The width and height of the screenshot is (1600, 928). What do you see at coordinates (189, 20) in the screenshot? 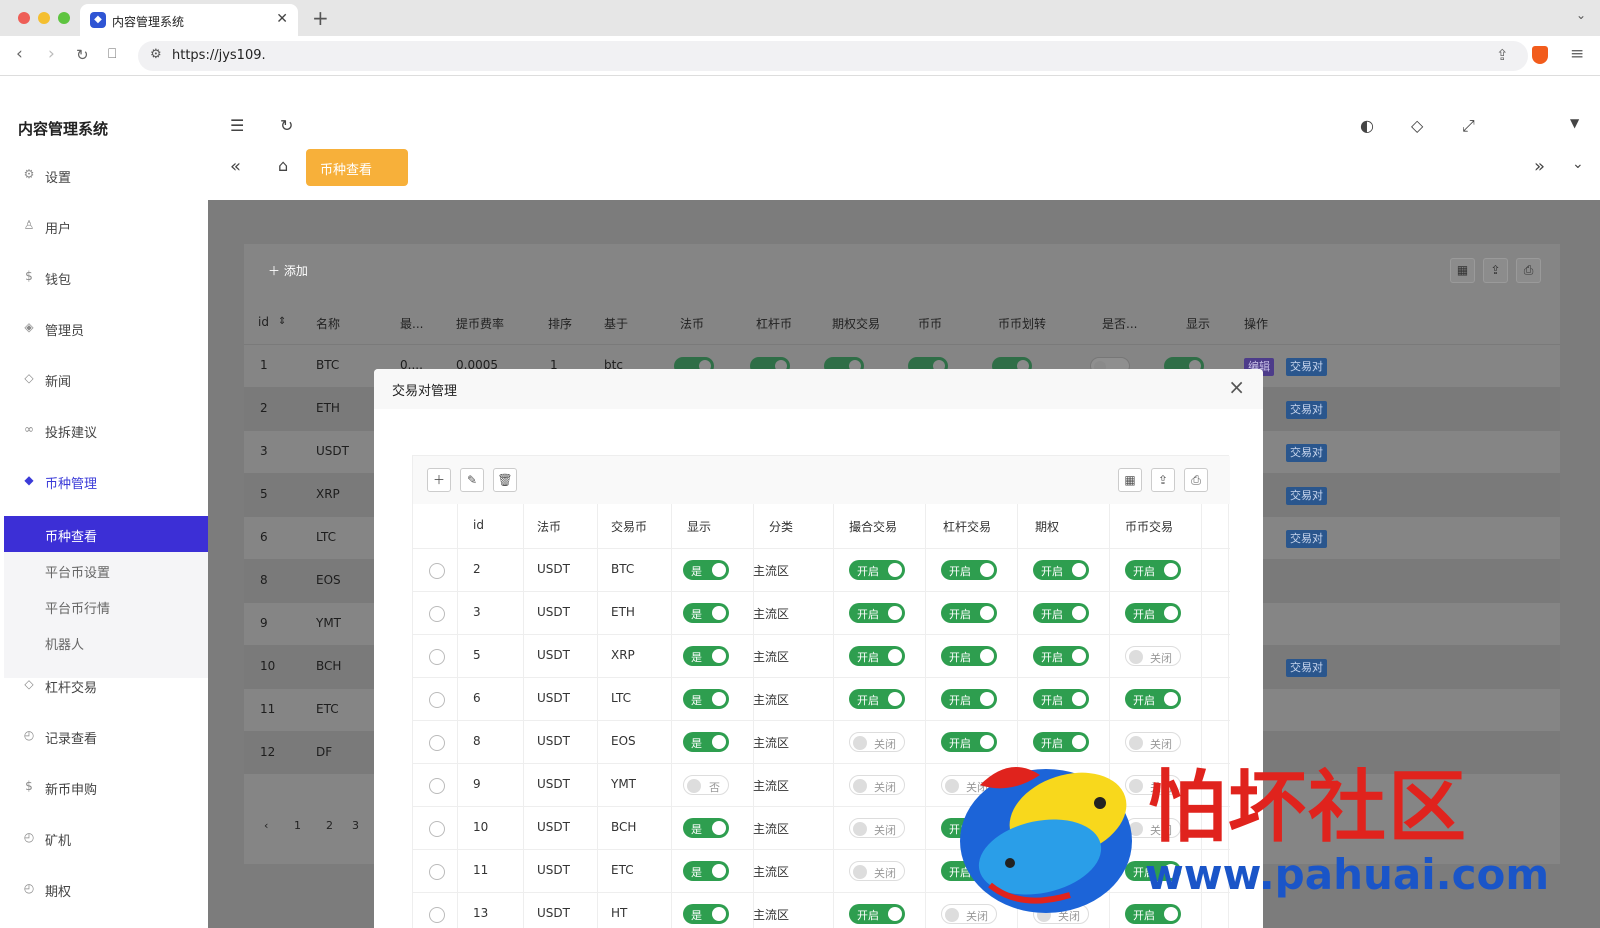
I see `browser-tab: ◆ 内容管理系统 ✕` at bounding box center [189, 20].